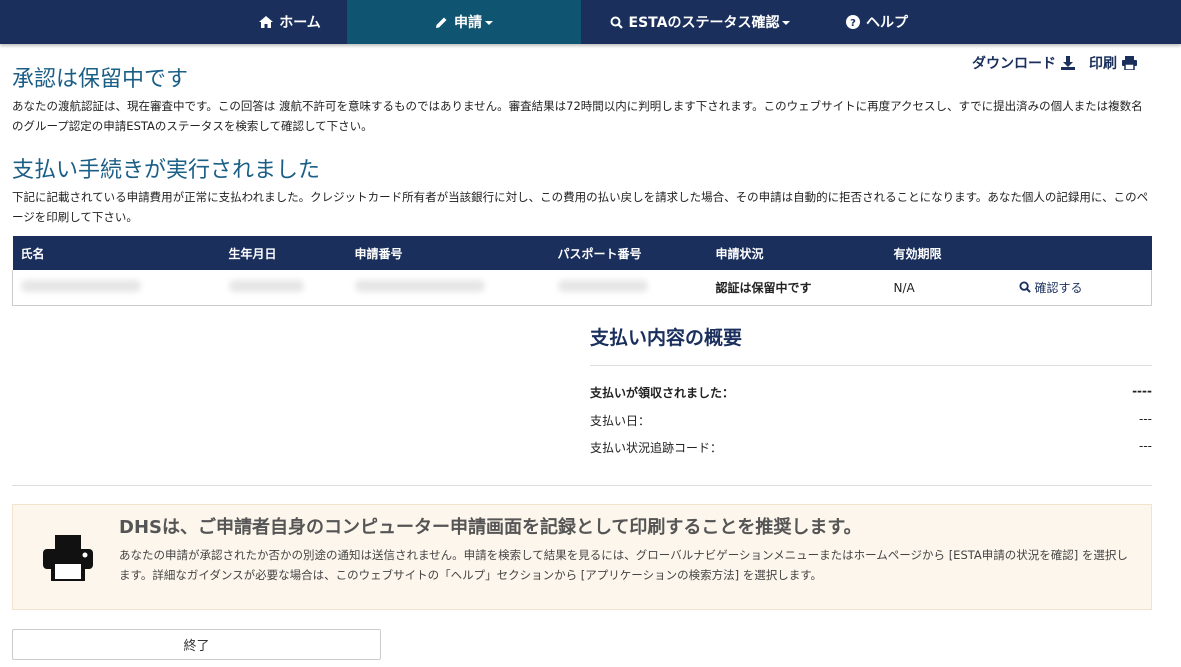 The height and width of the screenshot is (667, 1181). Describe the element at coordinates (196, 644) in the screenshot. I see `exit-button: 終了` at that location.